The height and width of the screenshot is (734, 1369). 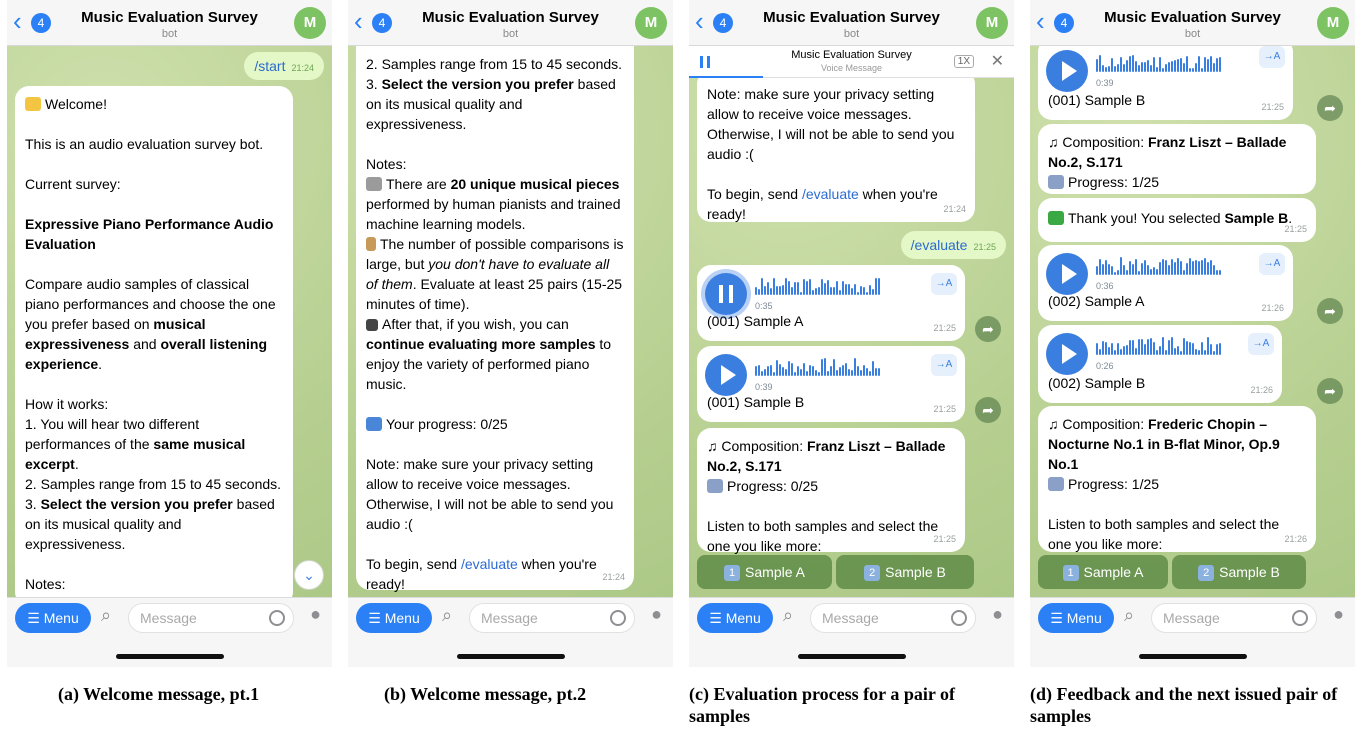 What do you see at coordinates (726, 294) in the screenshot?
I see `pause-button` at bounding box center [726, 294].